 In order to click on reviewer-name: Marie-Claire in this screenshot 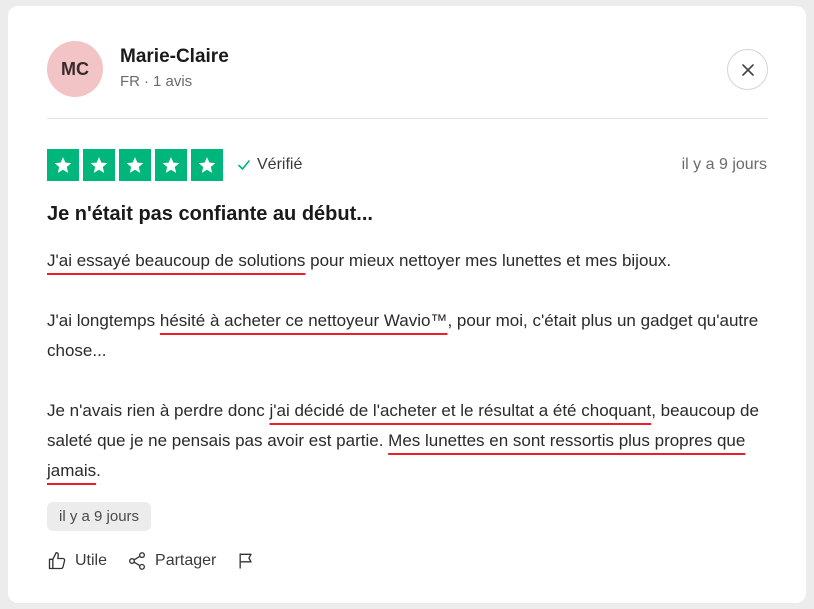, I will do `click(174, 57)`.